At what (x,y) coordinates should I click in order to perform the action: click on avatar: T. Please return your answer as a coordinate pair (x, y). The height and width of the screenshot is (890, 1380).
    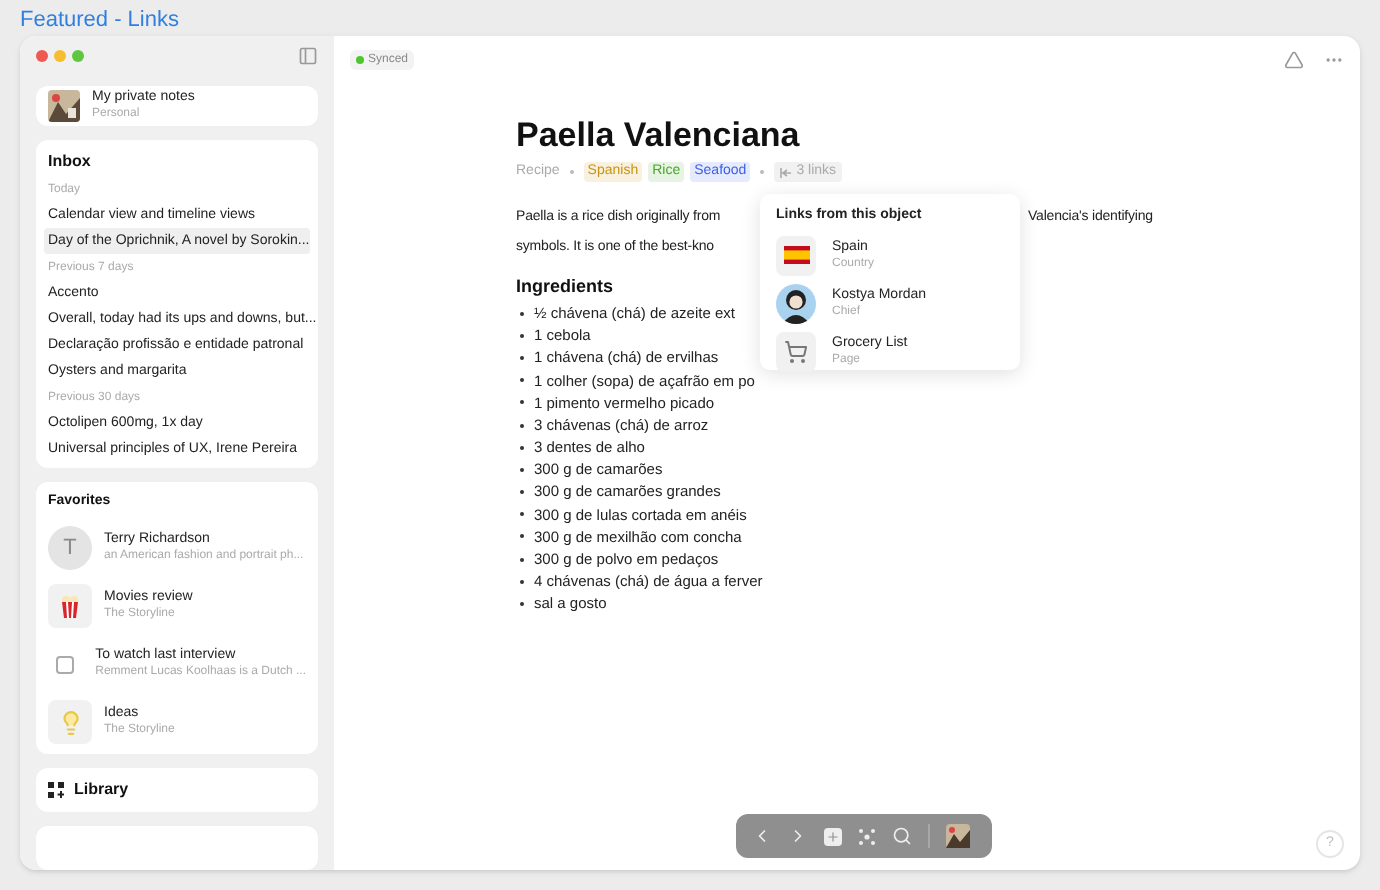
    Looking at the image, I should click on (70, 548).